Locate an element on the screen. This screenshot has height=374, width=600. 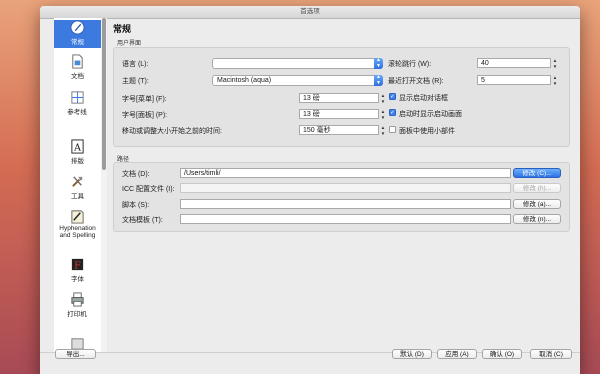
window-title: 首选项 is located at coordinates (310, 12).